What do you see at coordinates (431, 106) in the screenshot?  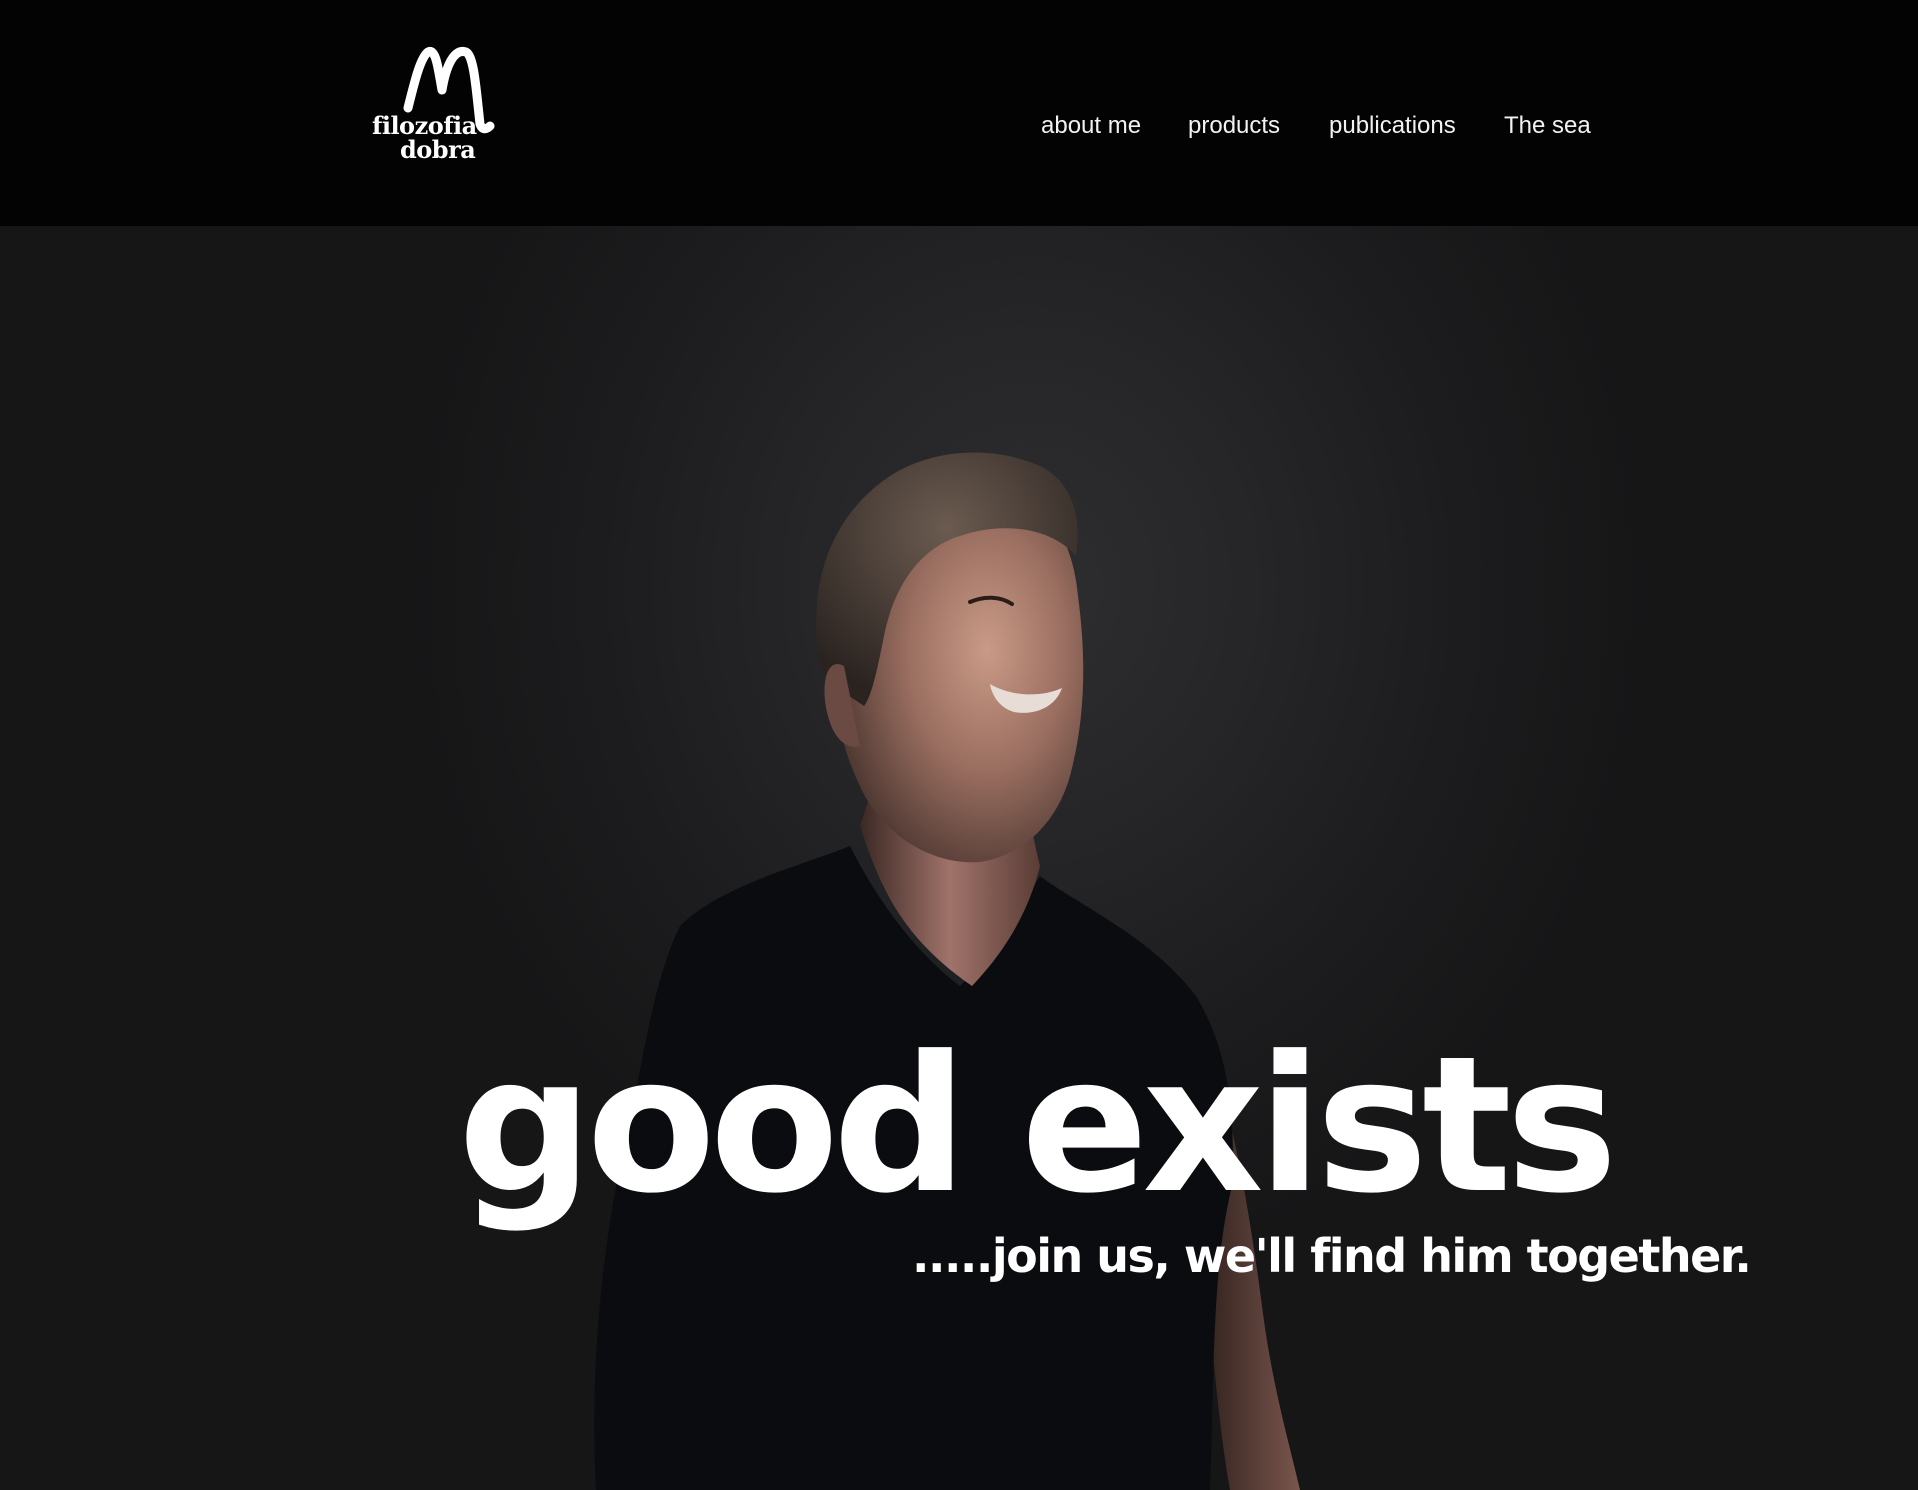 I see `brand-logo: filozofia dobra` at bounding box center [431, 106].